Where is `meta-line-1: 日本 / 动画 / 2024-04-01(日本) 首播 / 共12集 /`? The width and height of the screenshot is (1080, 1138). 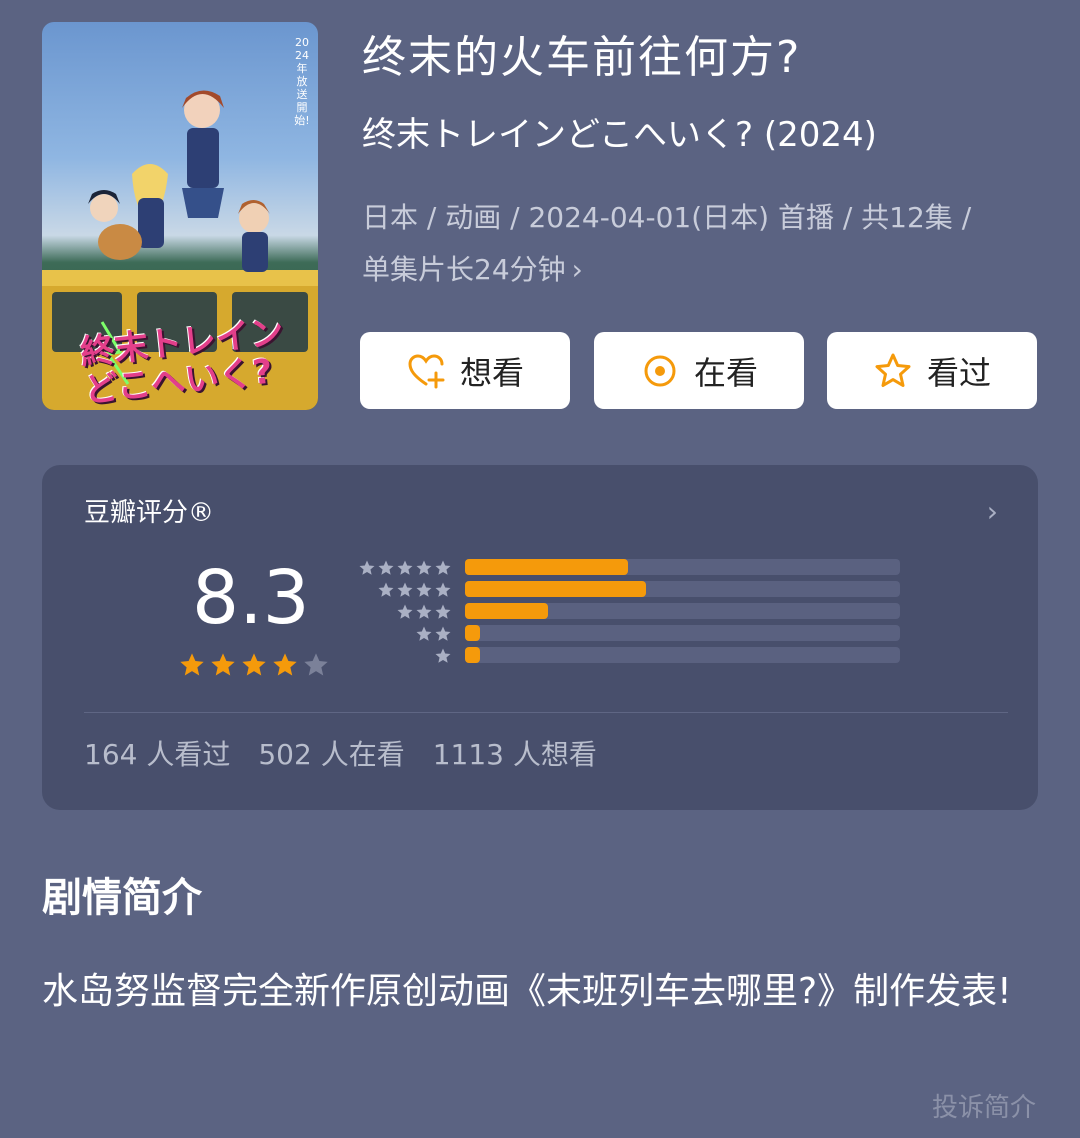 meta-line-1: 日本 / 动画 / 2024-04-01(日本) 首播 / 共12集 / is located at coordinates (667, 217).